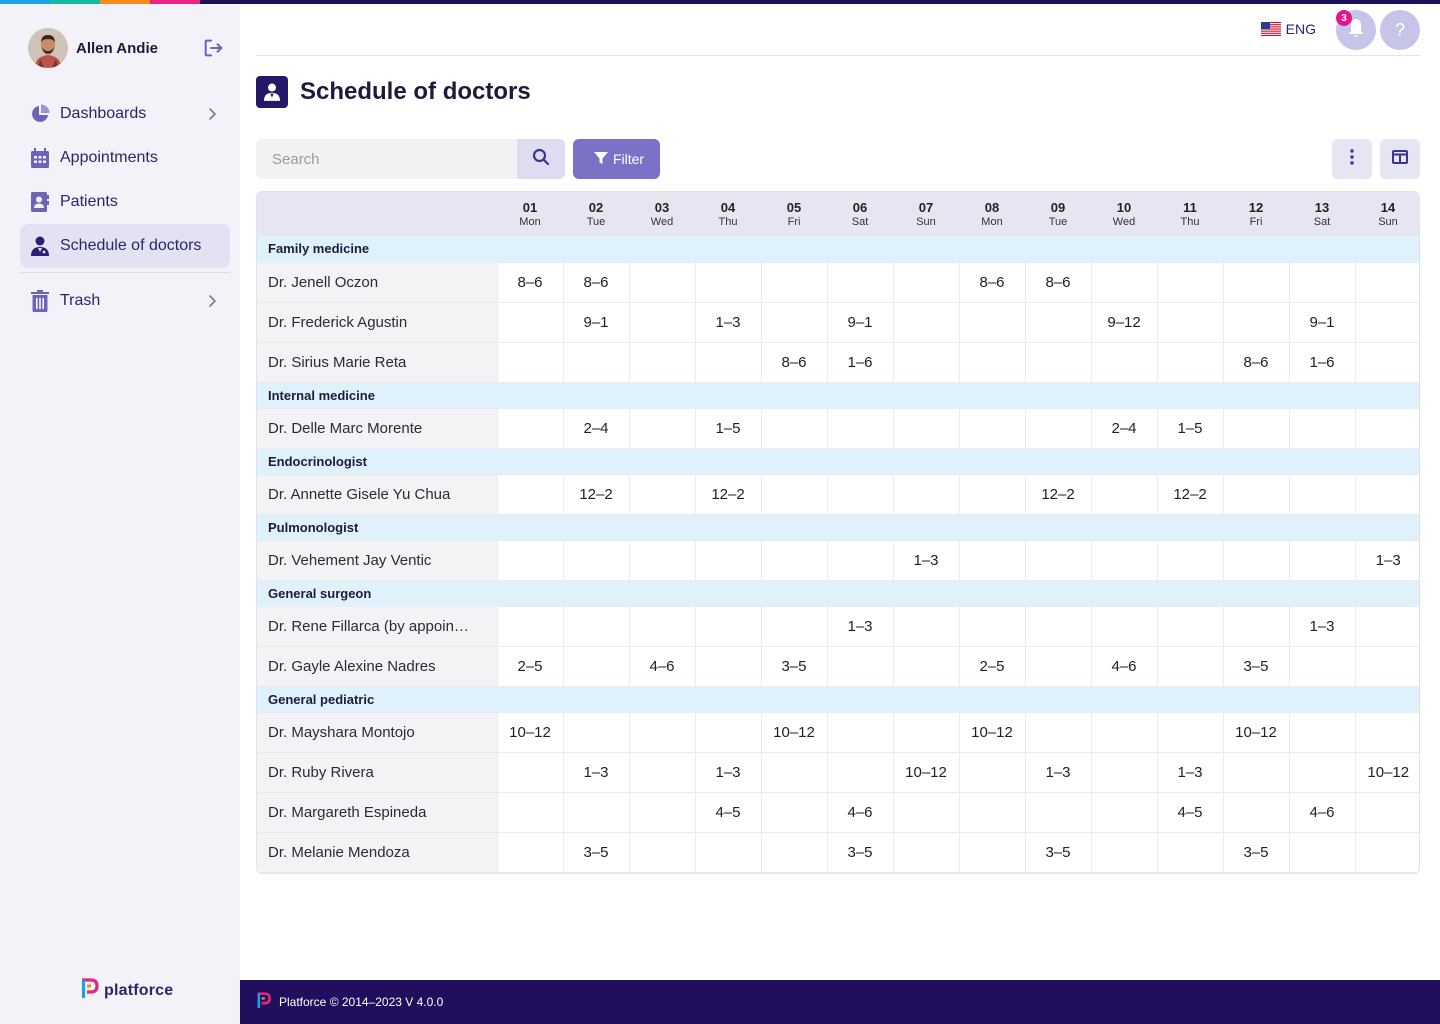 The width and height of the screenshot is (1440, 1024). What do you see at coordinates (1190, 428) in the screenshot?
I see `schedule-cell: 1–5` at bounding box center [1190, 428].